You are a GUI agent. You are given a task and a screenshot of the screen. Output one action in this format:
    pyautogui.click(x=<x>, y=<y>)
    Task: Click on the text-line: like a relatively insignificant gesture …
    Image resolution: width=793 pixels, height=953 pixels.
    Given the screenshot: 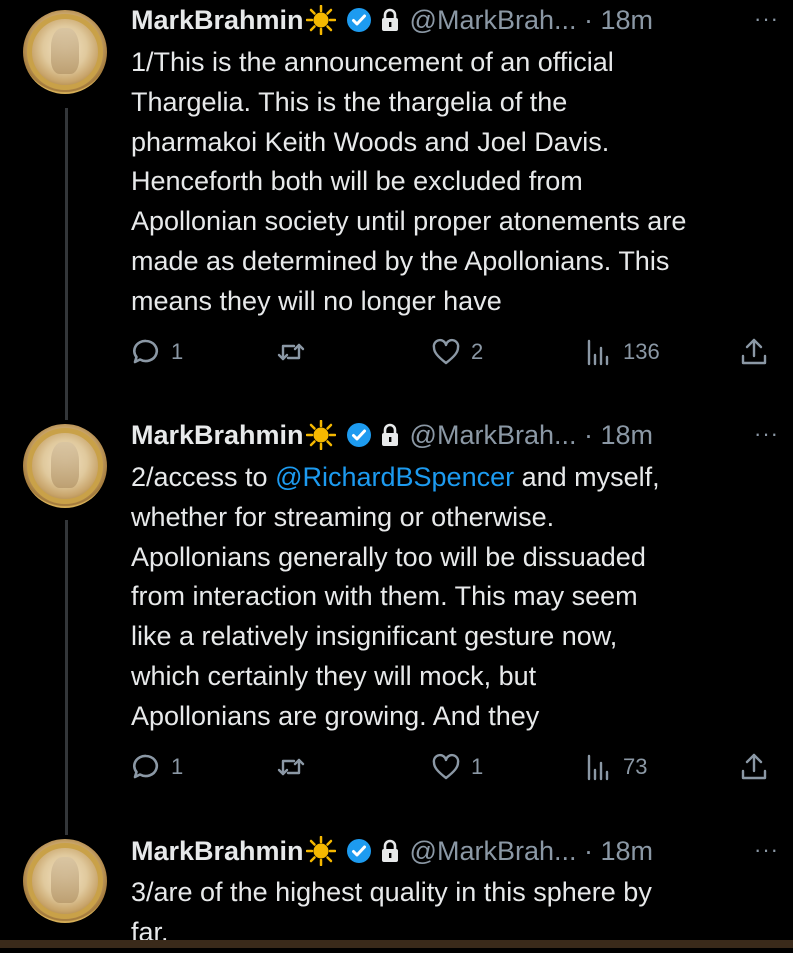 What is the action you would take?
    pyautogui.click(x=374, y=636)
    